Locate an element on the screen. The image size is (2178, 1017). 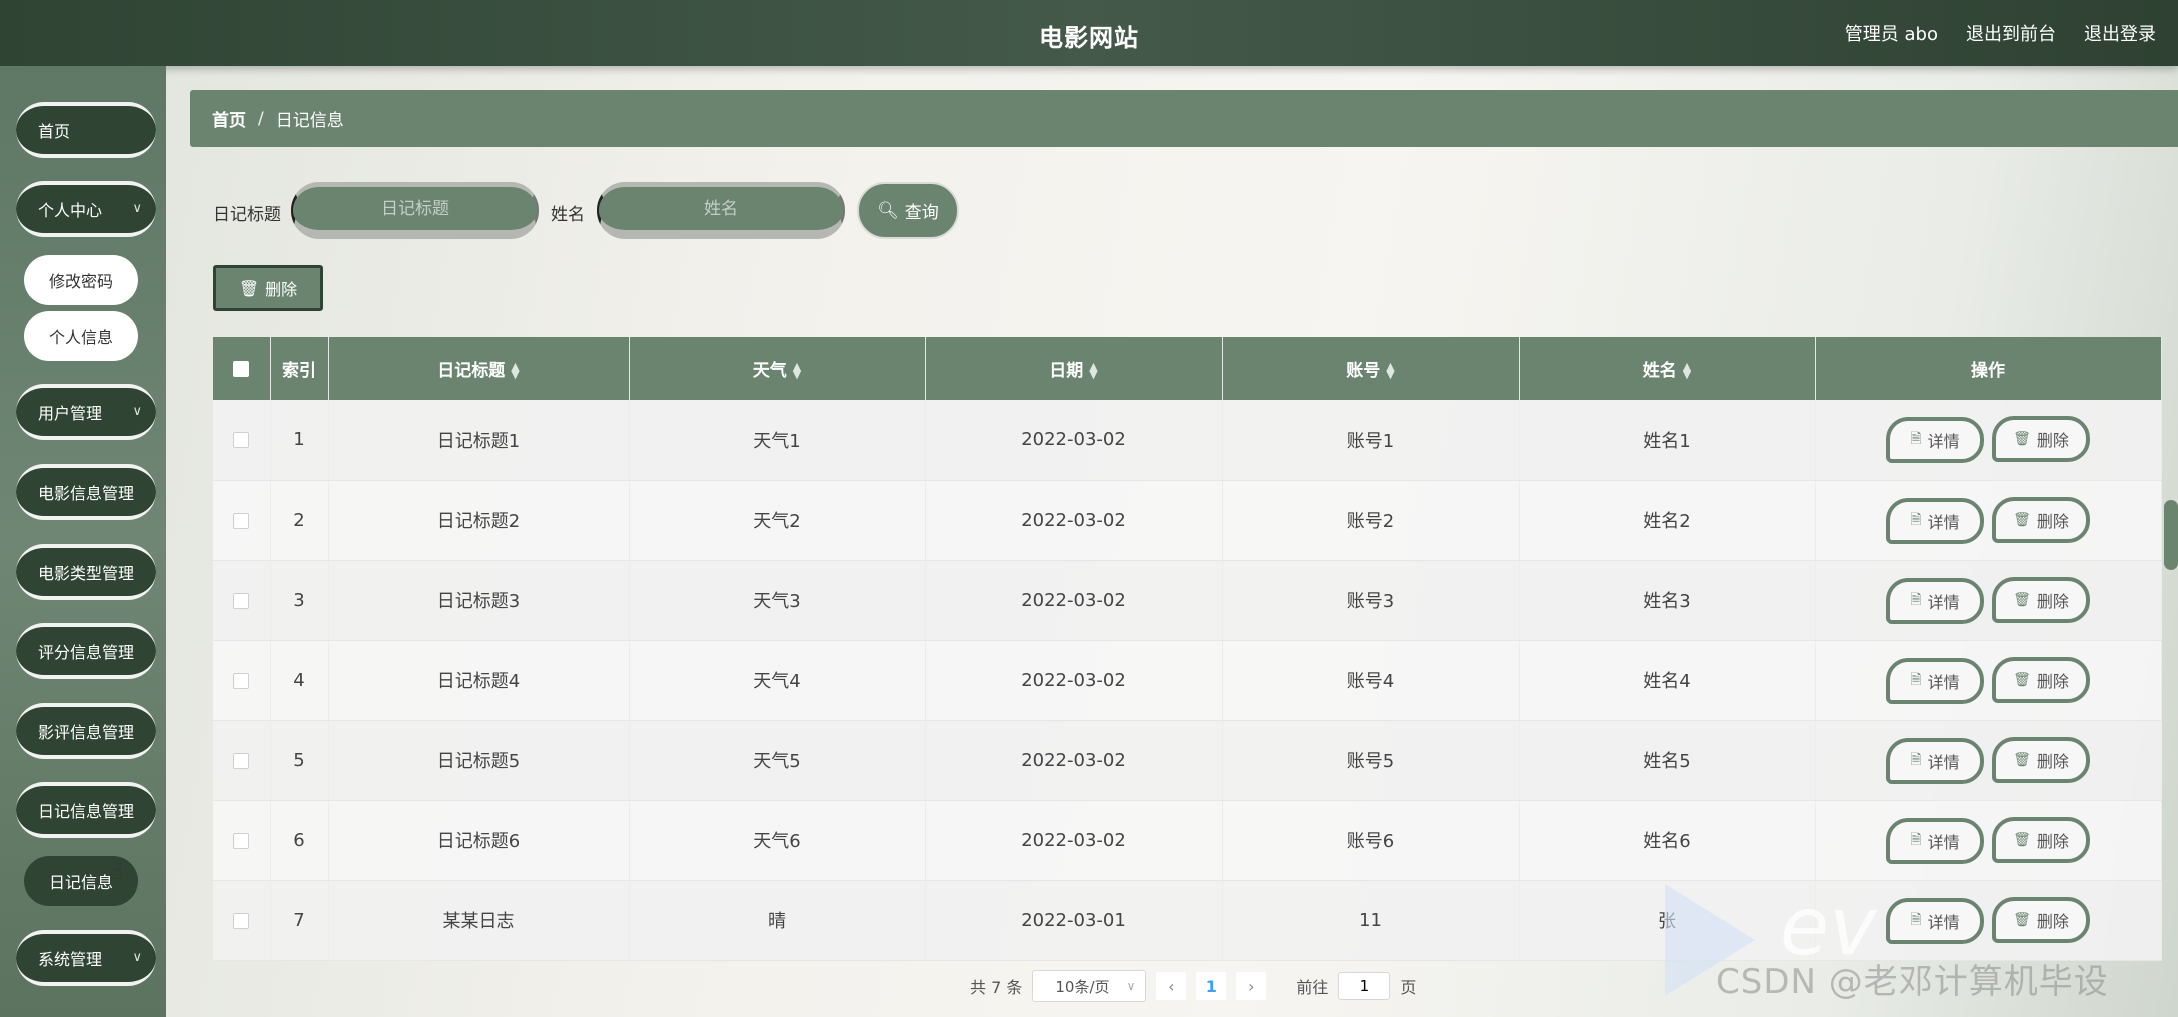
table-row: 6 日记标题6 天气6 2022-03-02 账号6 姓名6 🗎︎ 详情 🗑︎ 删除 is located at coordinates (1187, 840).